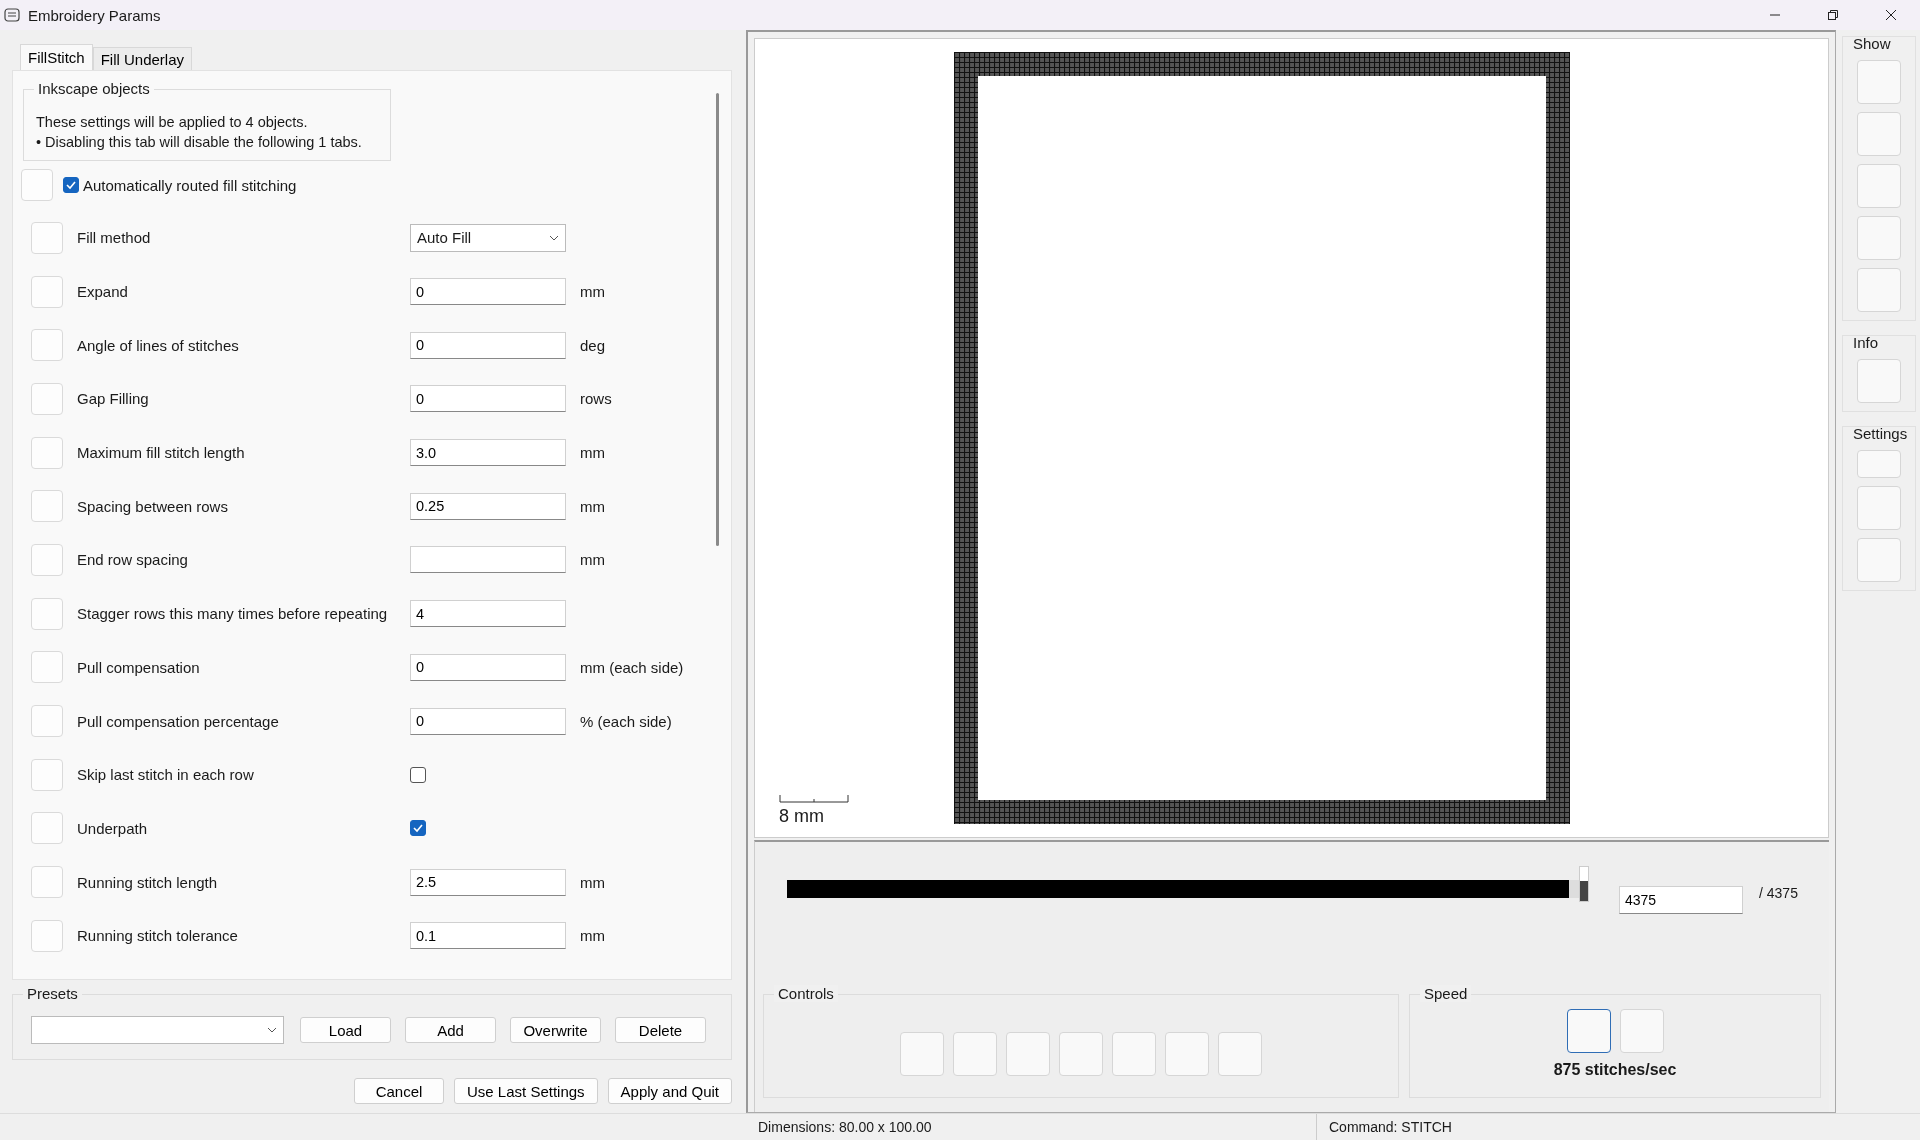 Image resolution: width=1920 pixels, height=1140 pixels. What do you see at coordinates (199, 142) in the screenshot?
I see `info-text: • Disabling this tab will disable the following 1 tabs.` at bounding box center [199, 142].